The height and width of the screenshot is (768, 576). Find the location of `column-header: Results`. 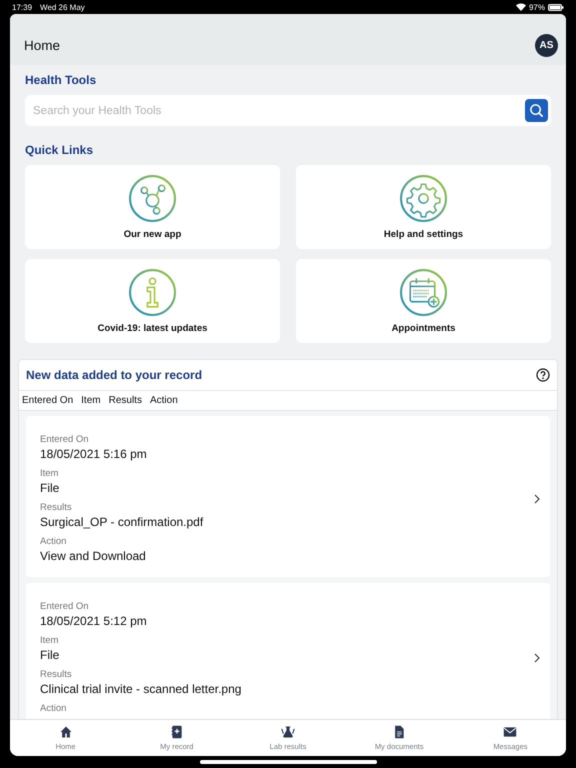

column-header: Results is located at coordinates (125, 400).